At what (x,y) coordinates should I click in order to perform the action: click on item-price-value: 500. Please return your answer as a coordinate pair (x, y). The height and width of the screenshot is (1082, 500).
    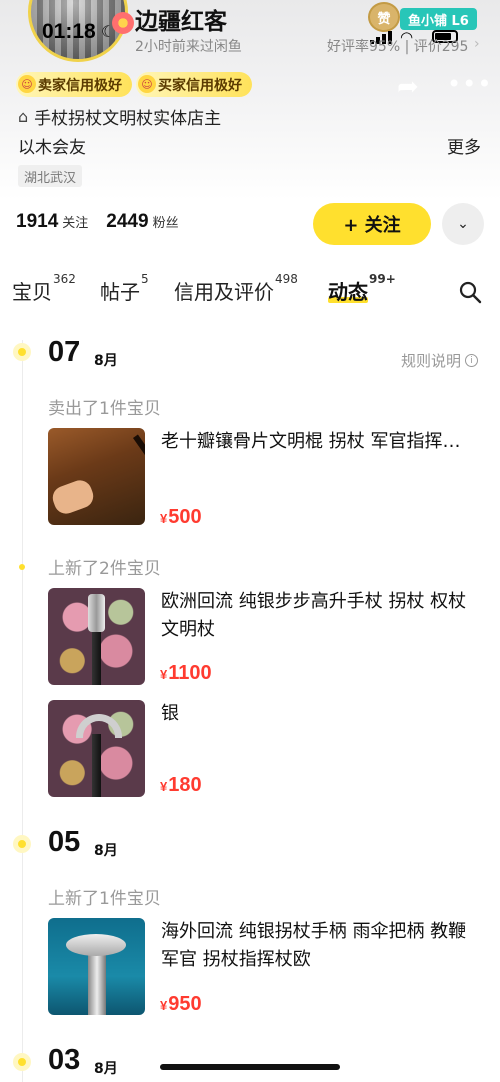
    Looking at the image, I should click on (185, 517).